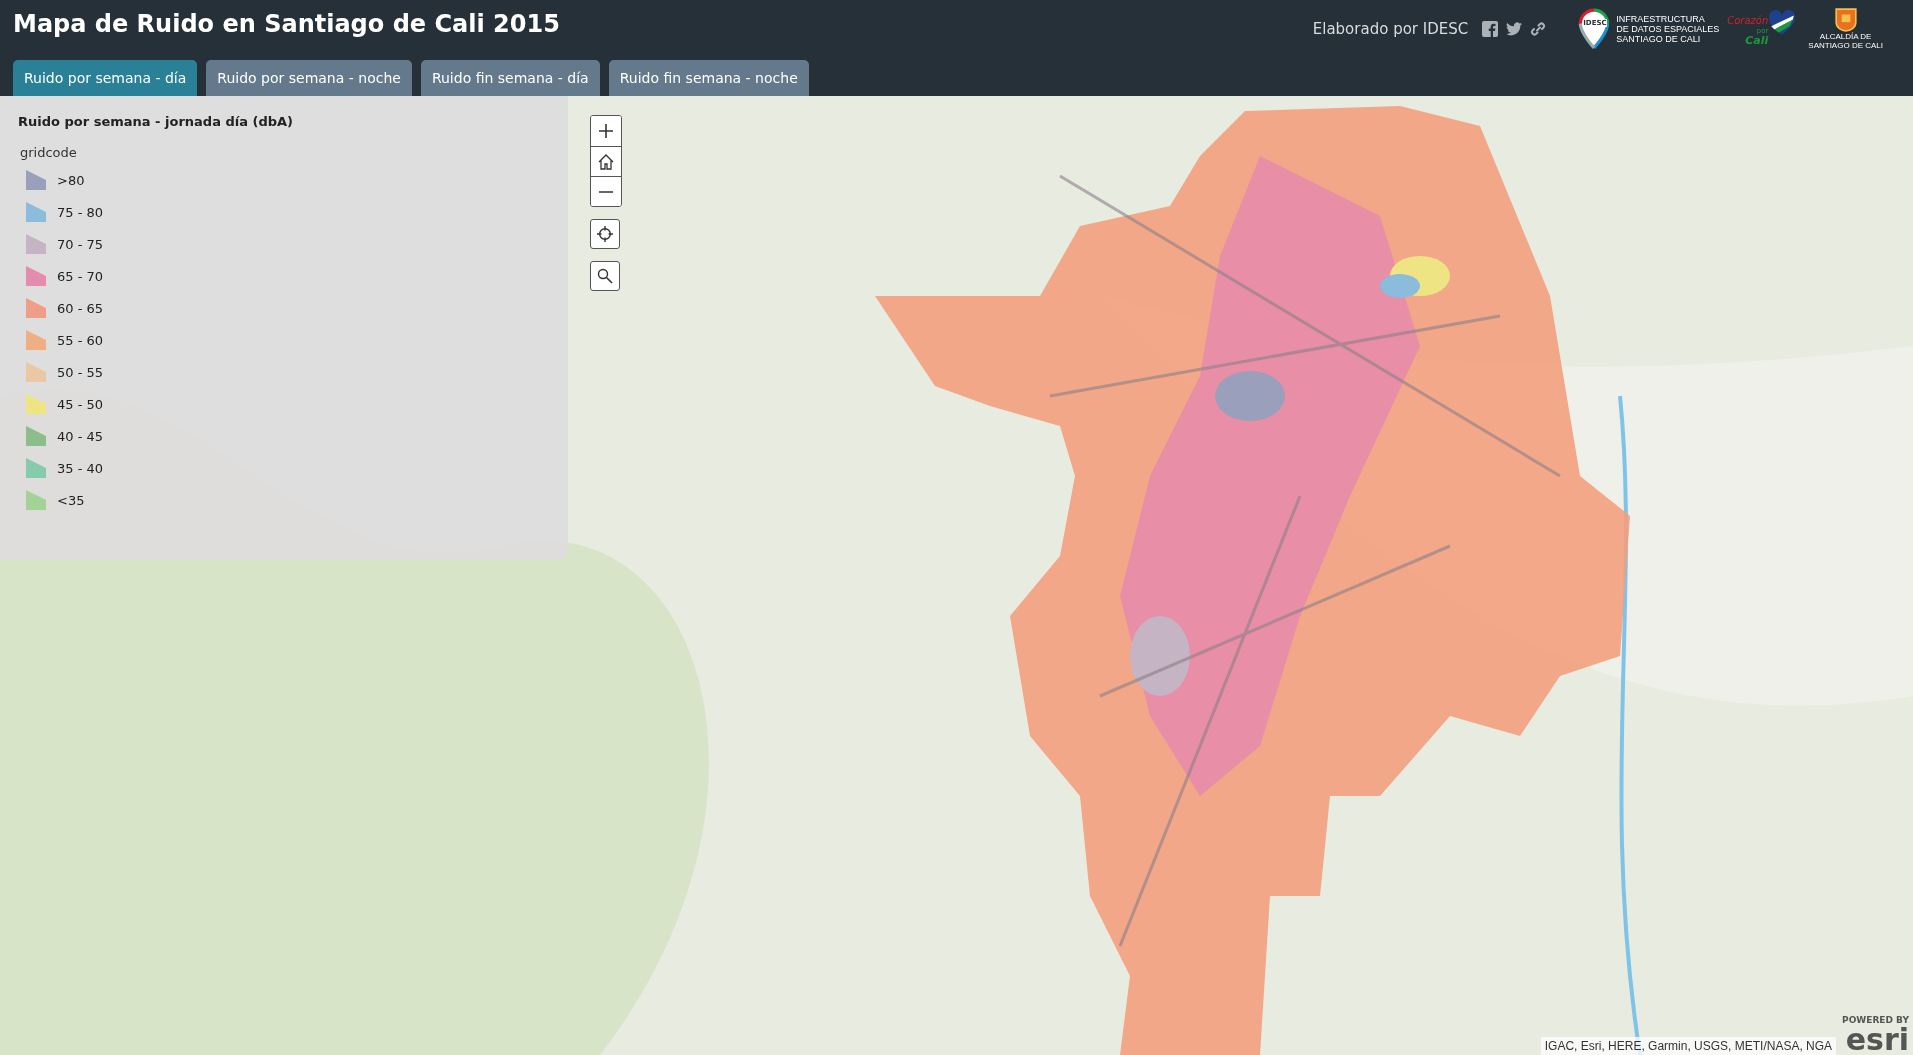 This screenshot has width=1913, height=1055. I want to click on legend-label: 65 - 70, so click(80, 276).